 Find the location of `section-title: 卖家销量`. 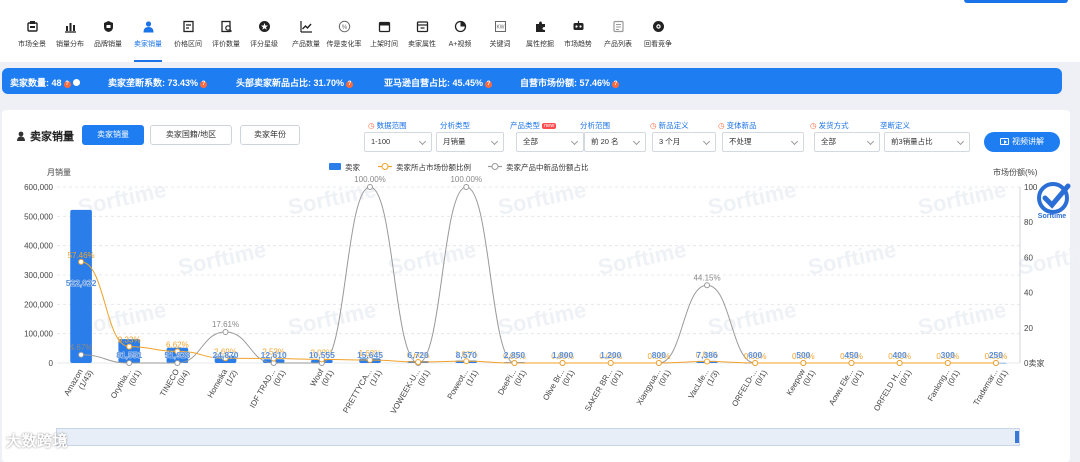

section-title: 卖家销量 is located at coordinates (45, 136).